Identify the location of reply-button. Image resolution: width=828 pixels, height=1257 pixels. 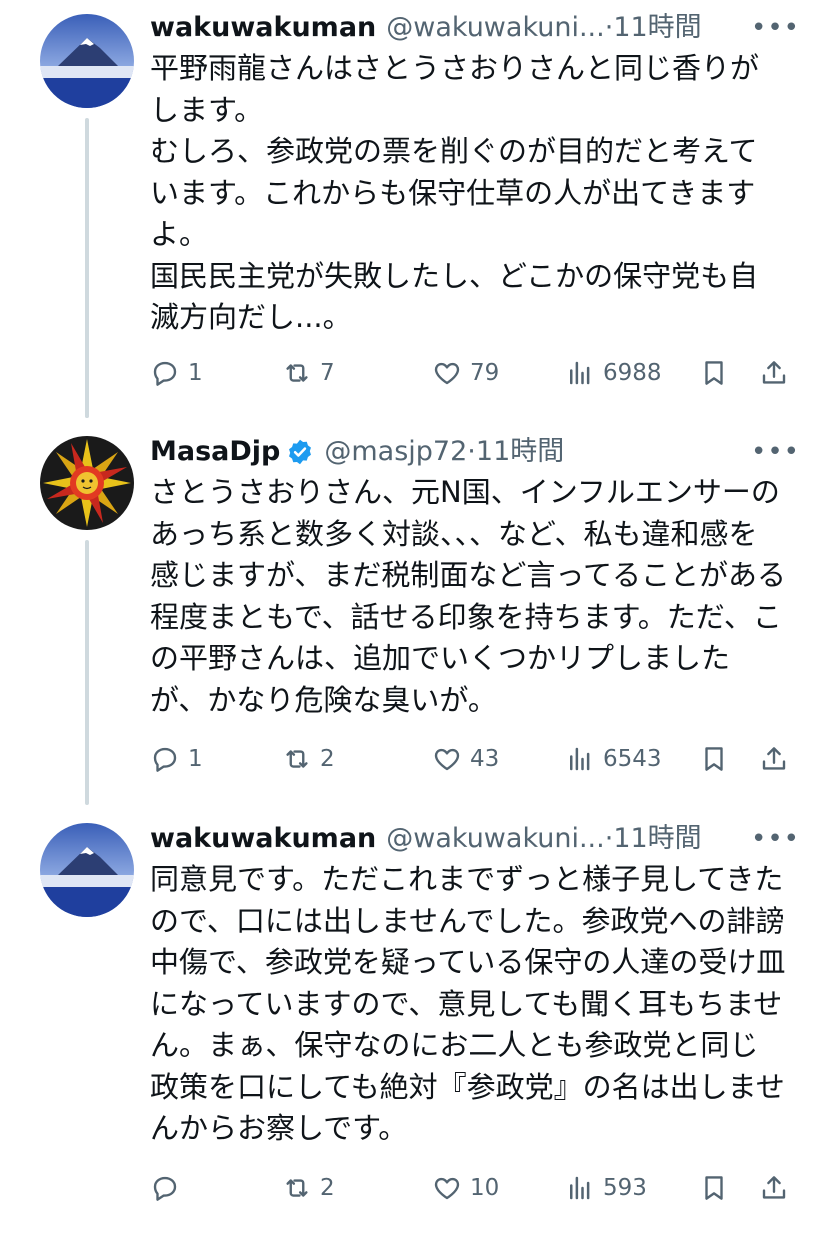
(216, 1188).